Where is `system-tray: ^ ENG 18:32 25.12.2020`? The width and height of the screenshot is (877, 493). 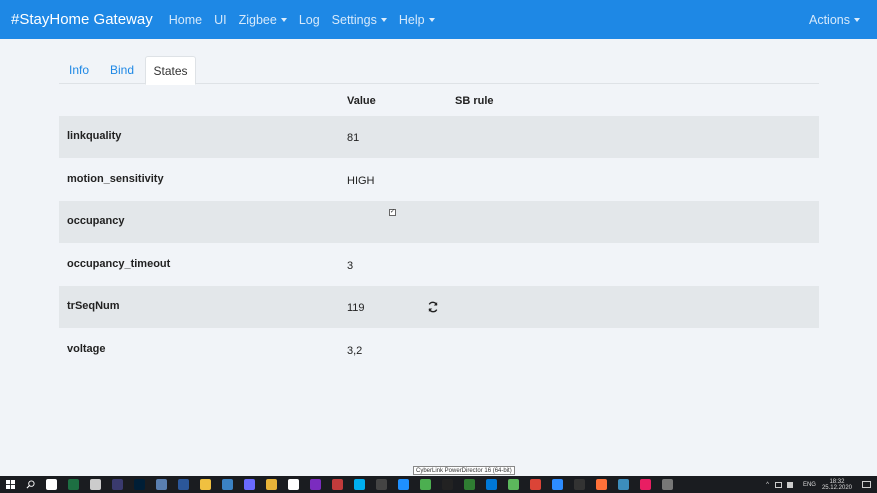
system-tray: ^ ENG 18:32 25.12.2020 is located at coordinates (821, 484).